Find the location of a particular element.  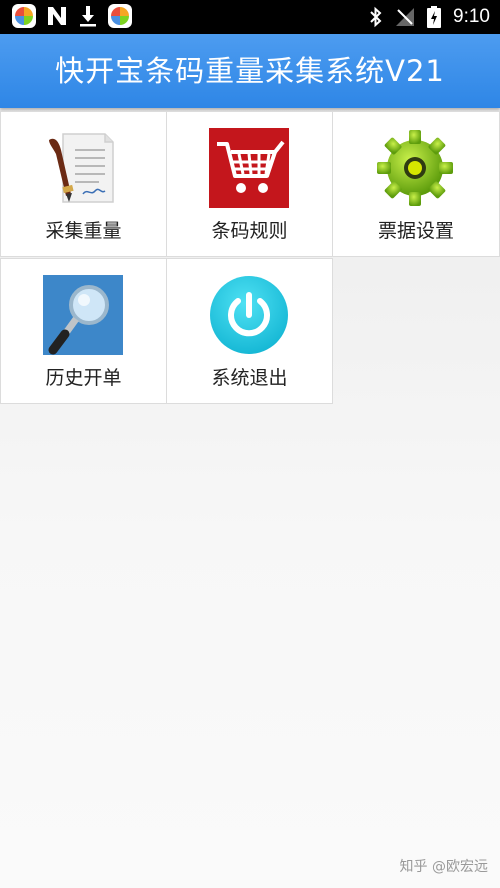

menu-item-label: 历史开单 is located at coordinates (83, 378).